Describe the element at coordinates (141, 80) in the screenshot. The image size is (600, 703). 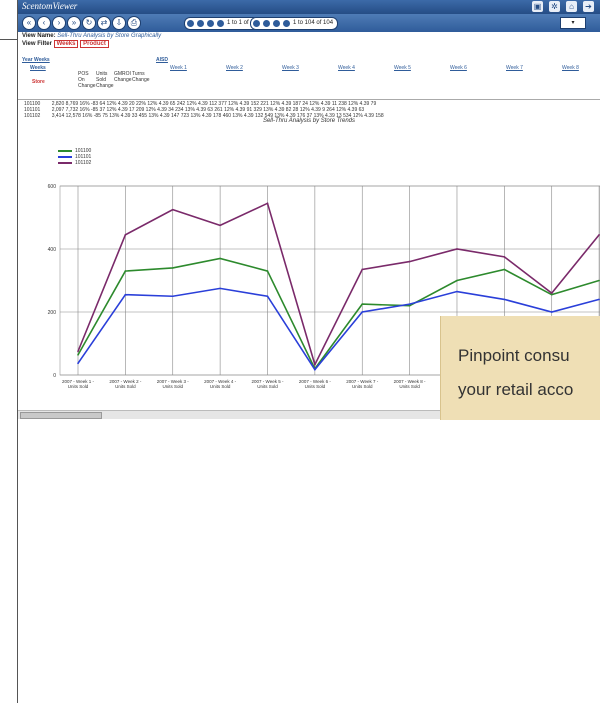
I see `col-header: Turns Change` at that location.